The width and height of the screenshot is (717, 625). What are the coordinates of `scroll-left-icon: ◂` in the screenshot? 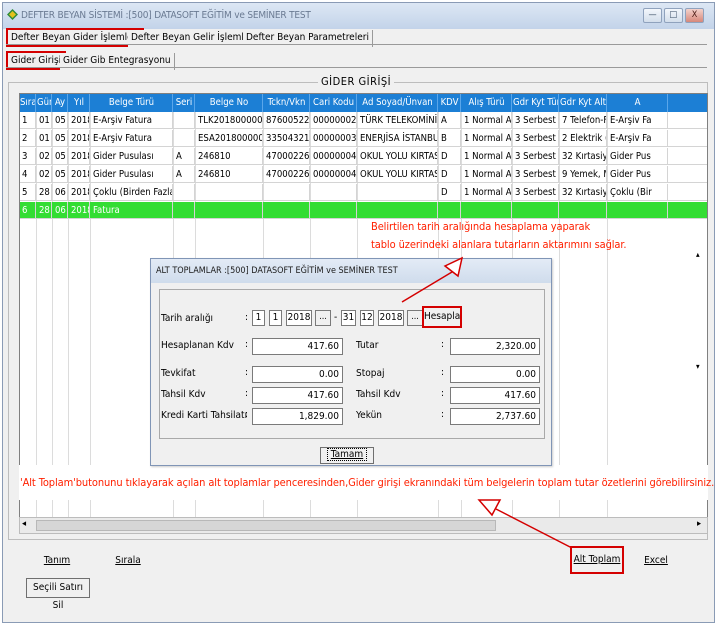 It's located at (24, 524).